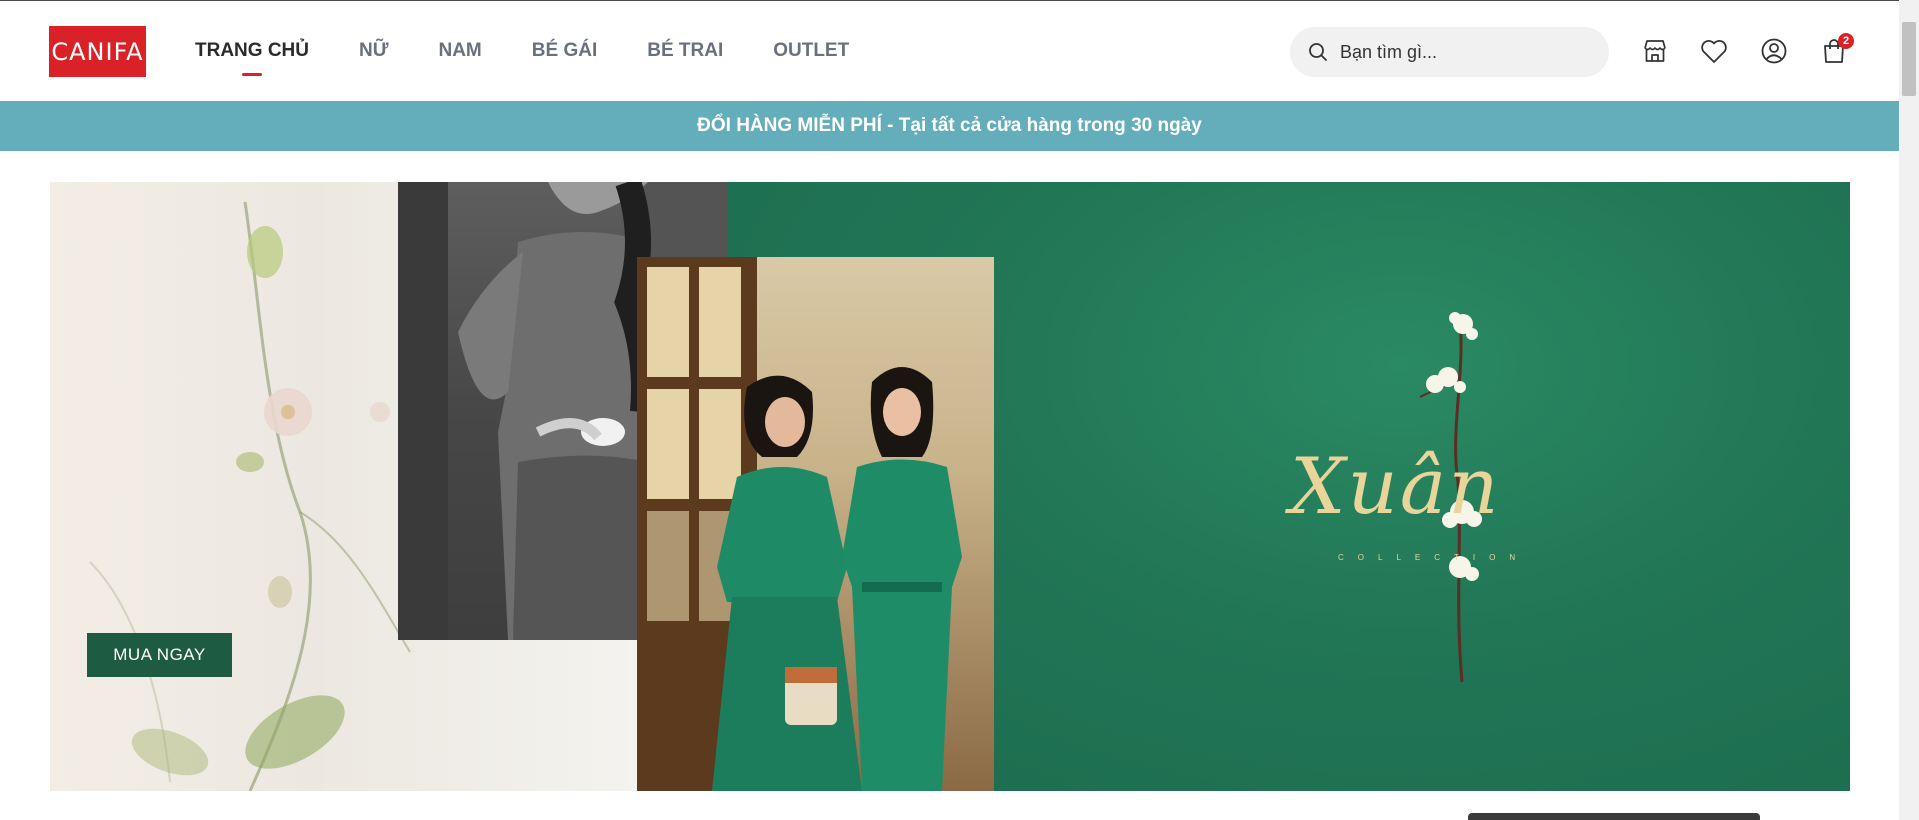 Image resolution: width=1919 pixels, height=820 pixels. What do you see at coordinates (459, 50) in the screenshot?
I see `nav-item-nam: NAM` at bounding box center [459, 50].